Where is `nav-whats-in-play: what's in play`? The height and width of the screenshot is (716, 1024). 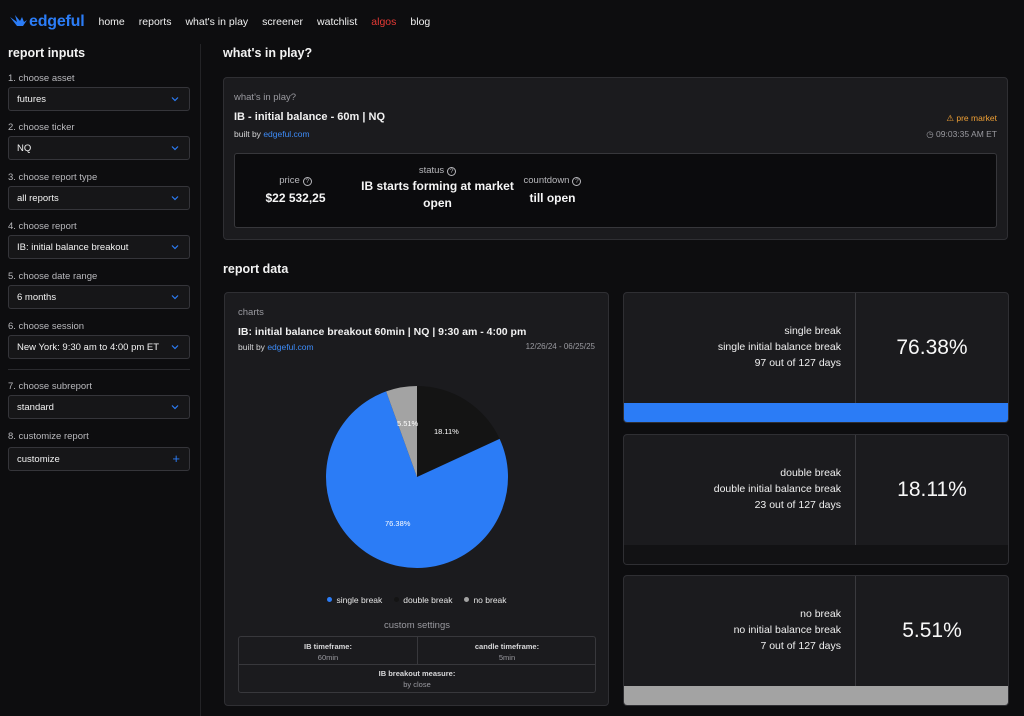 nav-whats-in-play: what's in play is located at coordinates (216, 22).